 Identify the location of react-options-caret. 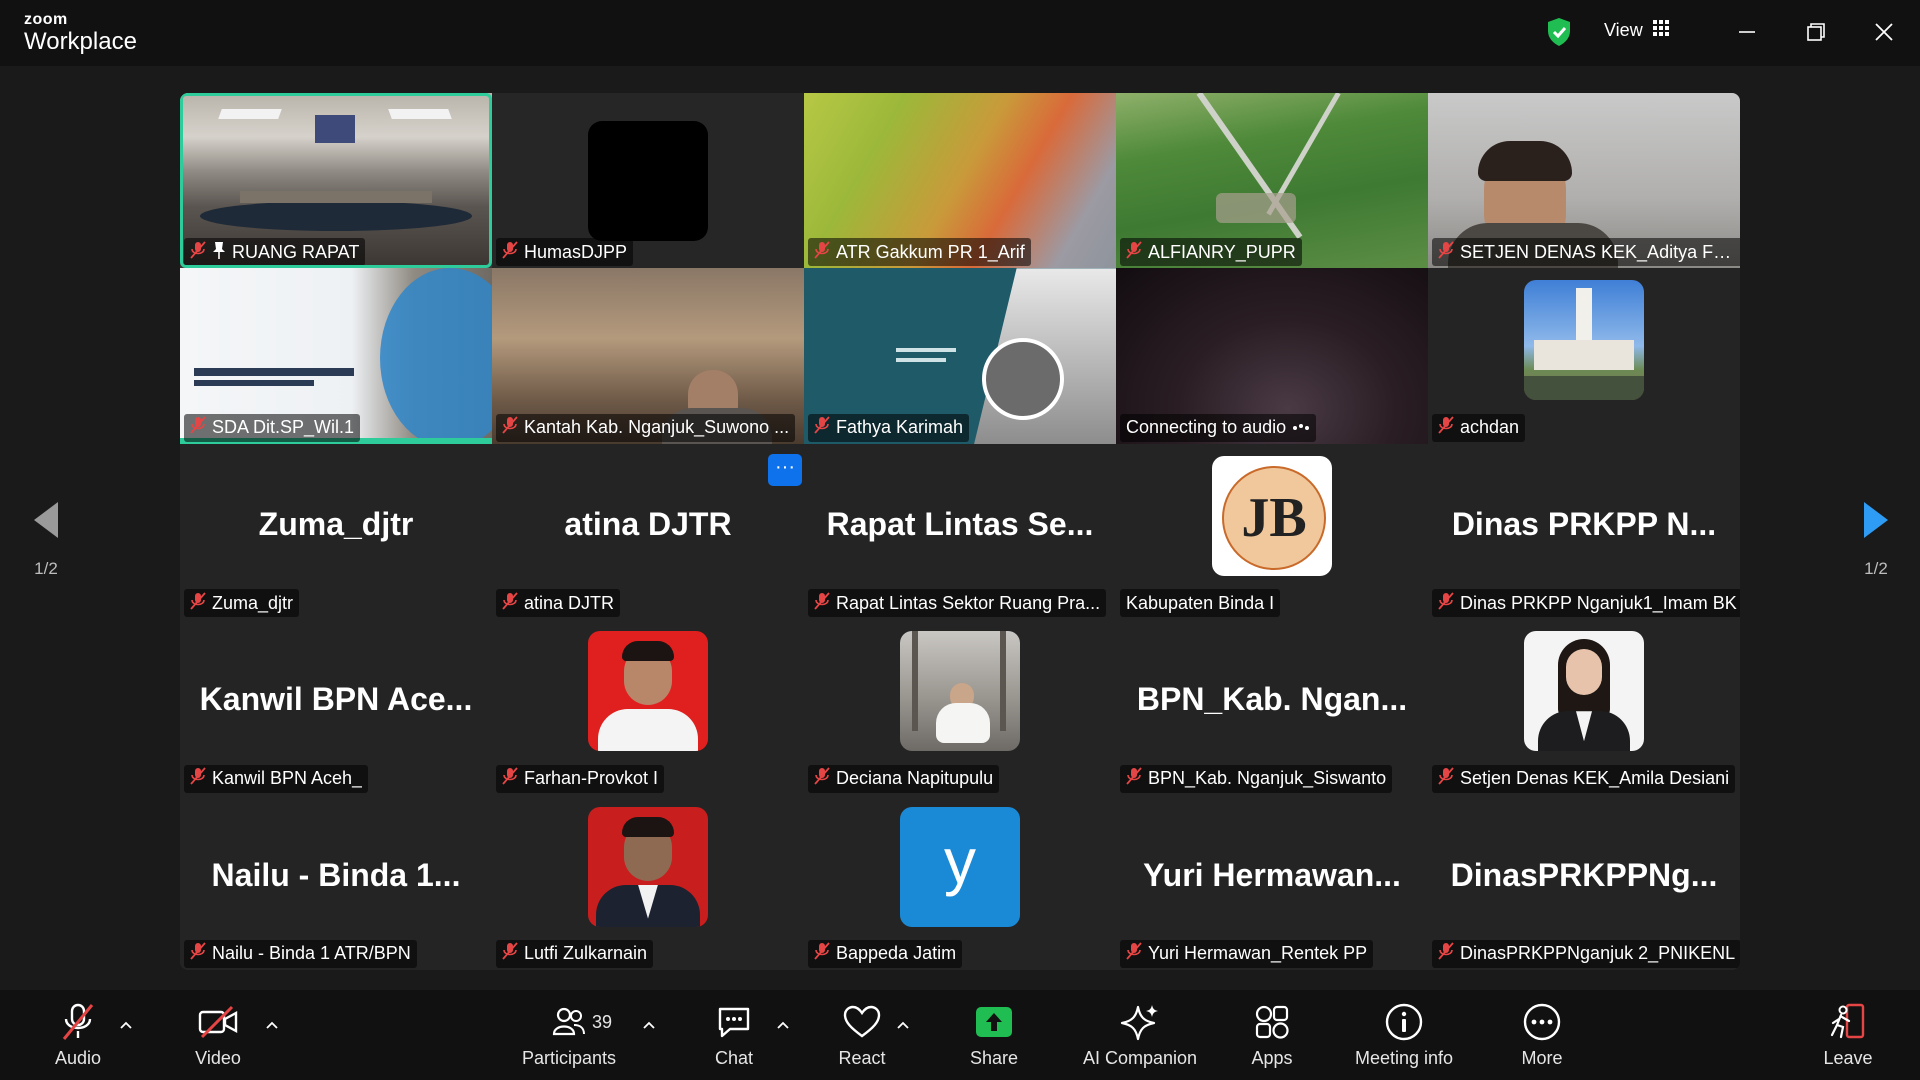
(903, 1025).